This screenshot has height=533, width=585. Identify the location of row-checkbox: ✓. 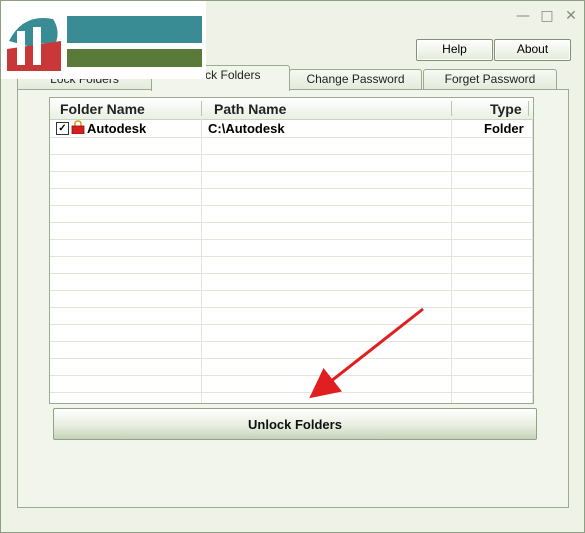
(62, 128).